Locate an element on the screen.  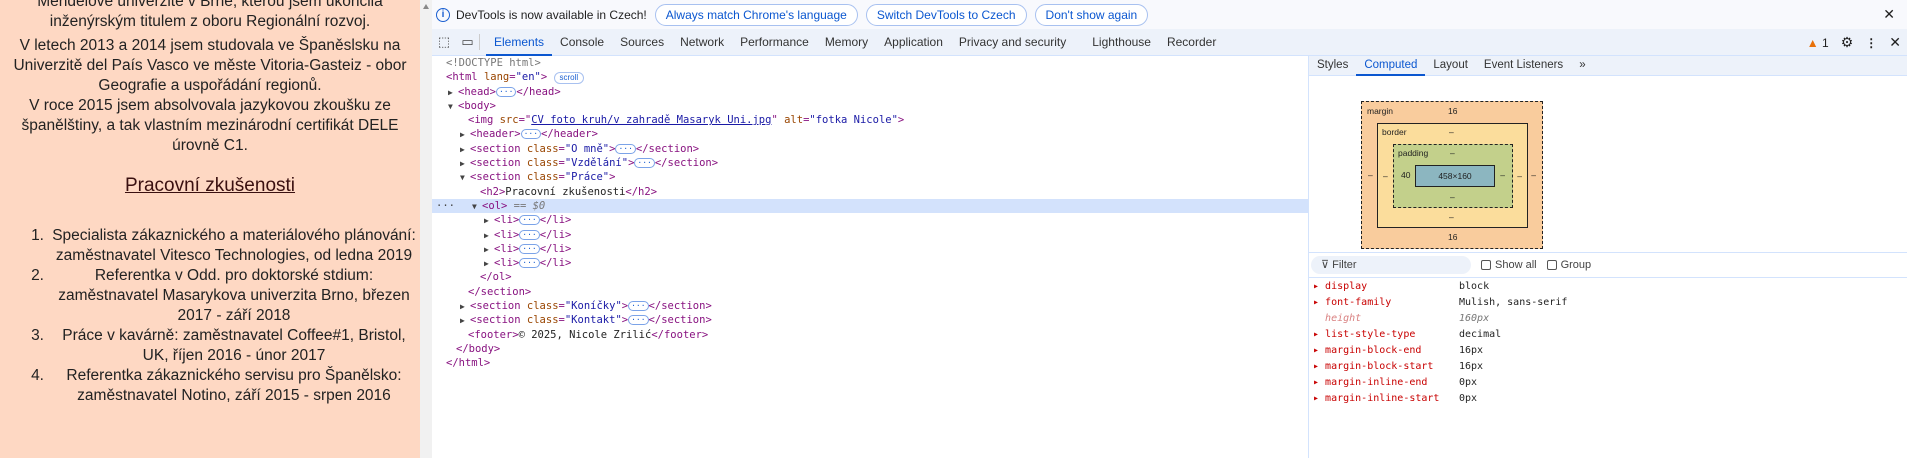
box-model-content: 458×160 is located at coordinates (1455, 176).